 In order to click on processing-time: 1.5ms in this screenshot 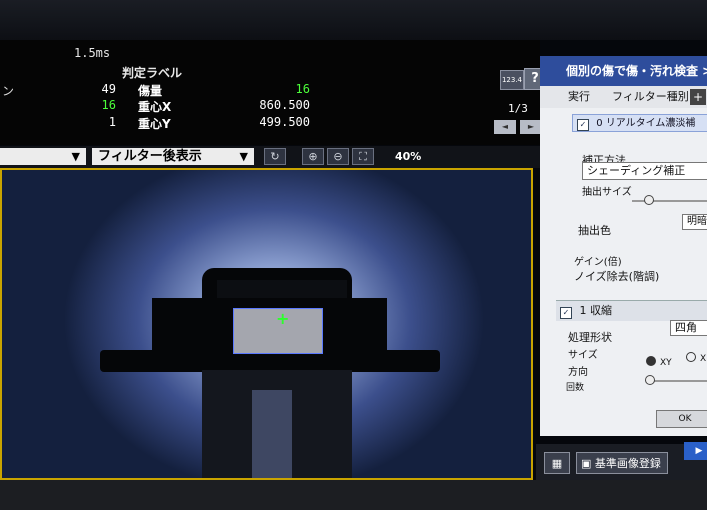, I will do `click(92, 53)`.